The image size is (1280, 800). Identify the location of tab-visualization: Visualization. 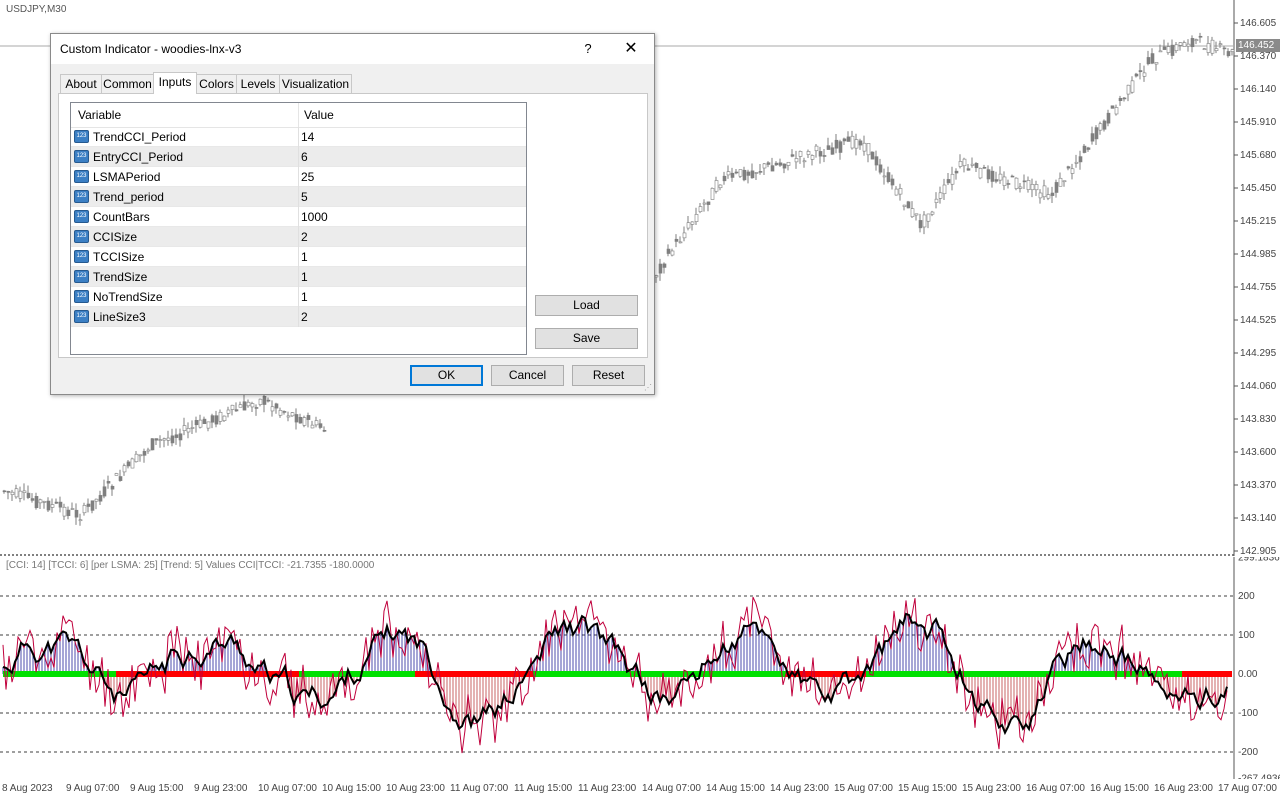
(315, 83).